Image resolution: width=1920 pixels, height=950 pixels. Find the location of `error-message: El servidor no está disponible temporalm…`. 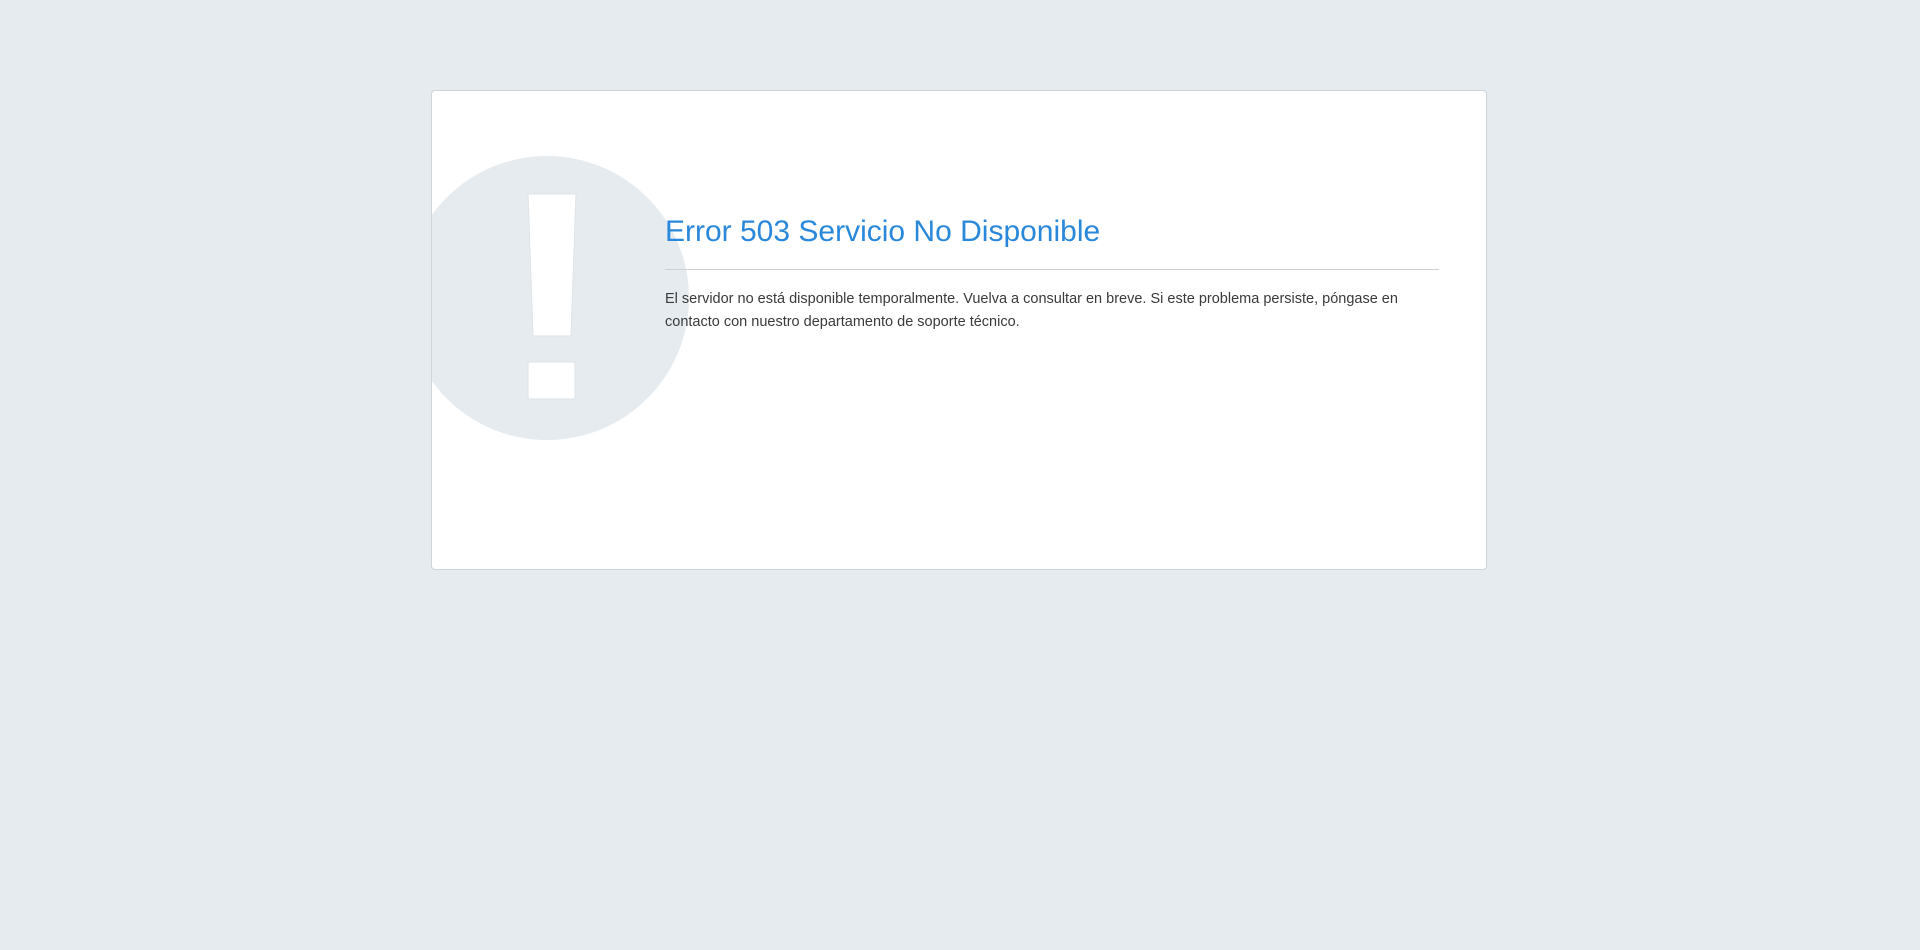

error-message: El servidor no está disponible temporalm… is located at coordinates (1031, 310).